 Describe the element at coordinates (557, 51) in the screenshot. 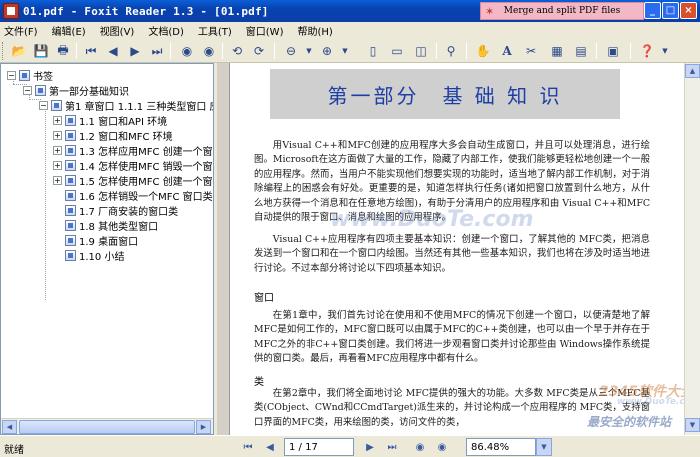

I see `table-icon: ▦` at that location.